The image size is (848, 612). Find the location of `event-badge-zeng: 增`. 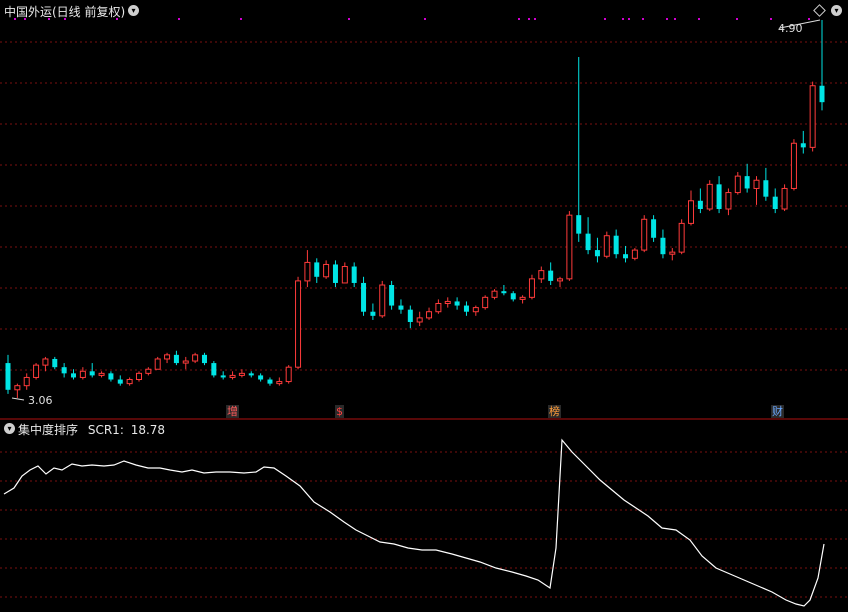

event-badge-zeng: 增 is located at coordinates (232, 411).